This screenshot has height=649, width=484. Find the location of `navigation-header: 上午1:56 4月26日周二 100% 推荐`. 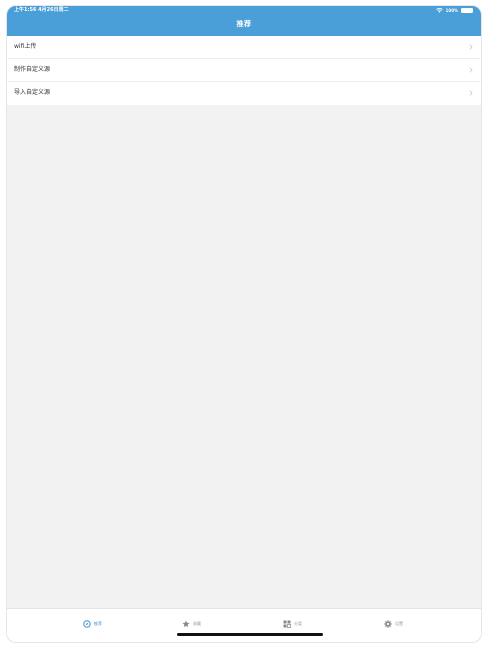

navigation-header: 上午1:56 4月26日周二 100% 推荐 is located at coordinates (244, 21).